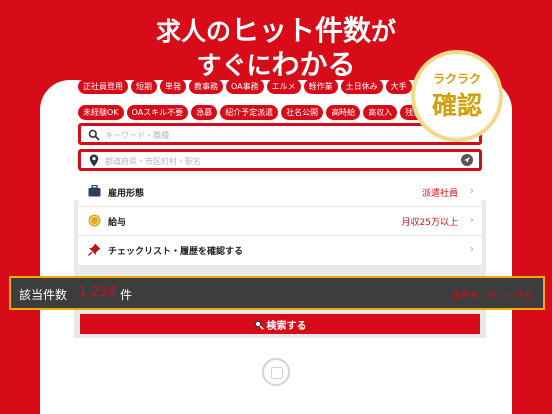  I want to click on tag-row-1: 正社員登用 短期 単発 教事務 OA事務 エルメ 軽作業 土日休み 大手, so click(246, 87).